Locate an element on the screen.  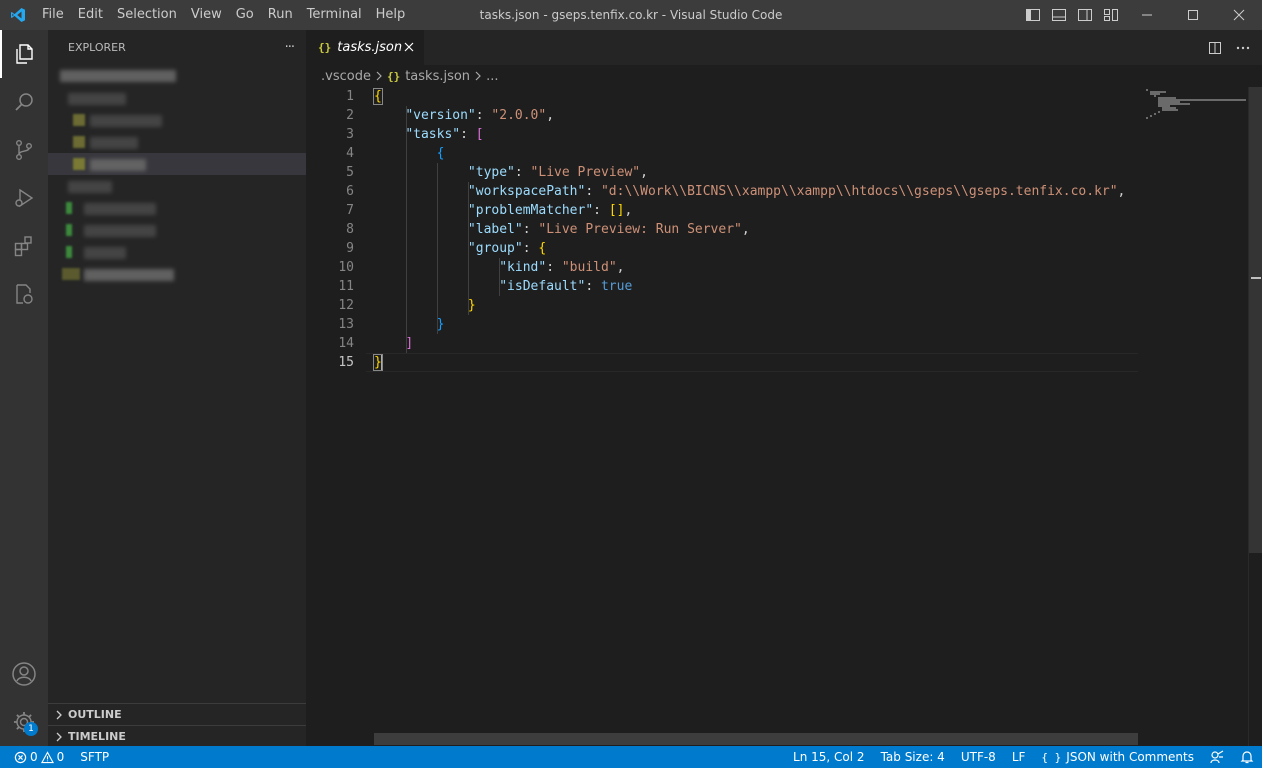
sidebar-title: EXPLORER is located at coordinates (97, 47).